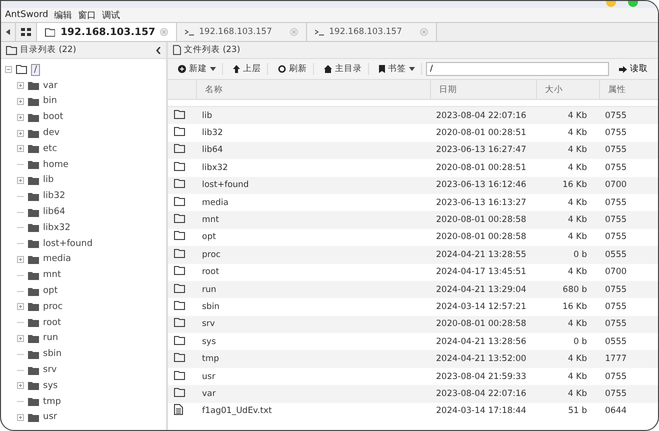 The width and height of the screenshot is (659, 431). Describe the element at coordinates (633, 69) in the screenshot. I see `read-button: 读取` at that location.